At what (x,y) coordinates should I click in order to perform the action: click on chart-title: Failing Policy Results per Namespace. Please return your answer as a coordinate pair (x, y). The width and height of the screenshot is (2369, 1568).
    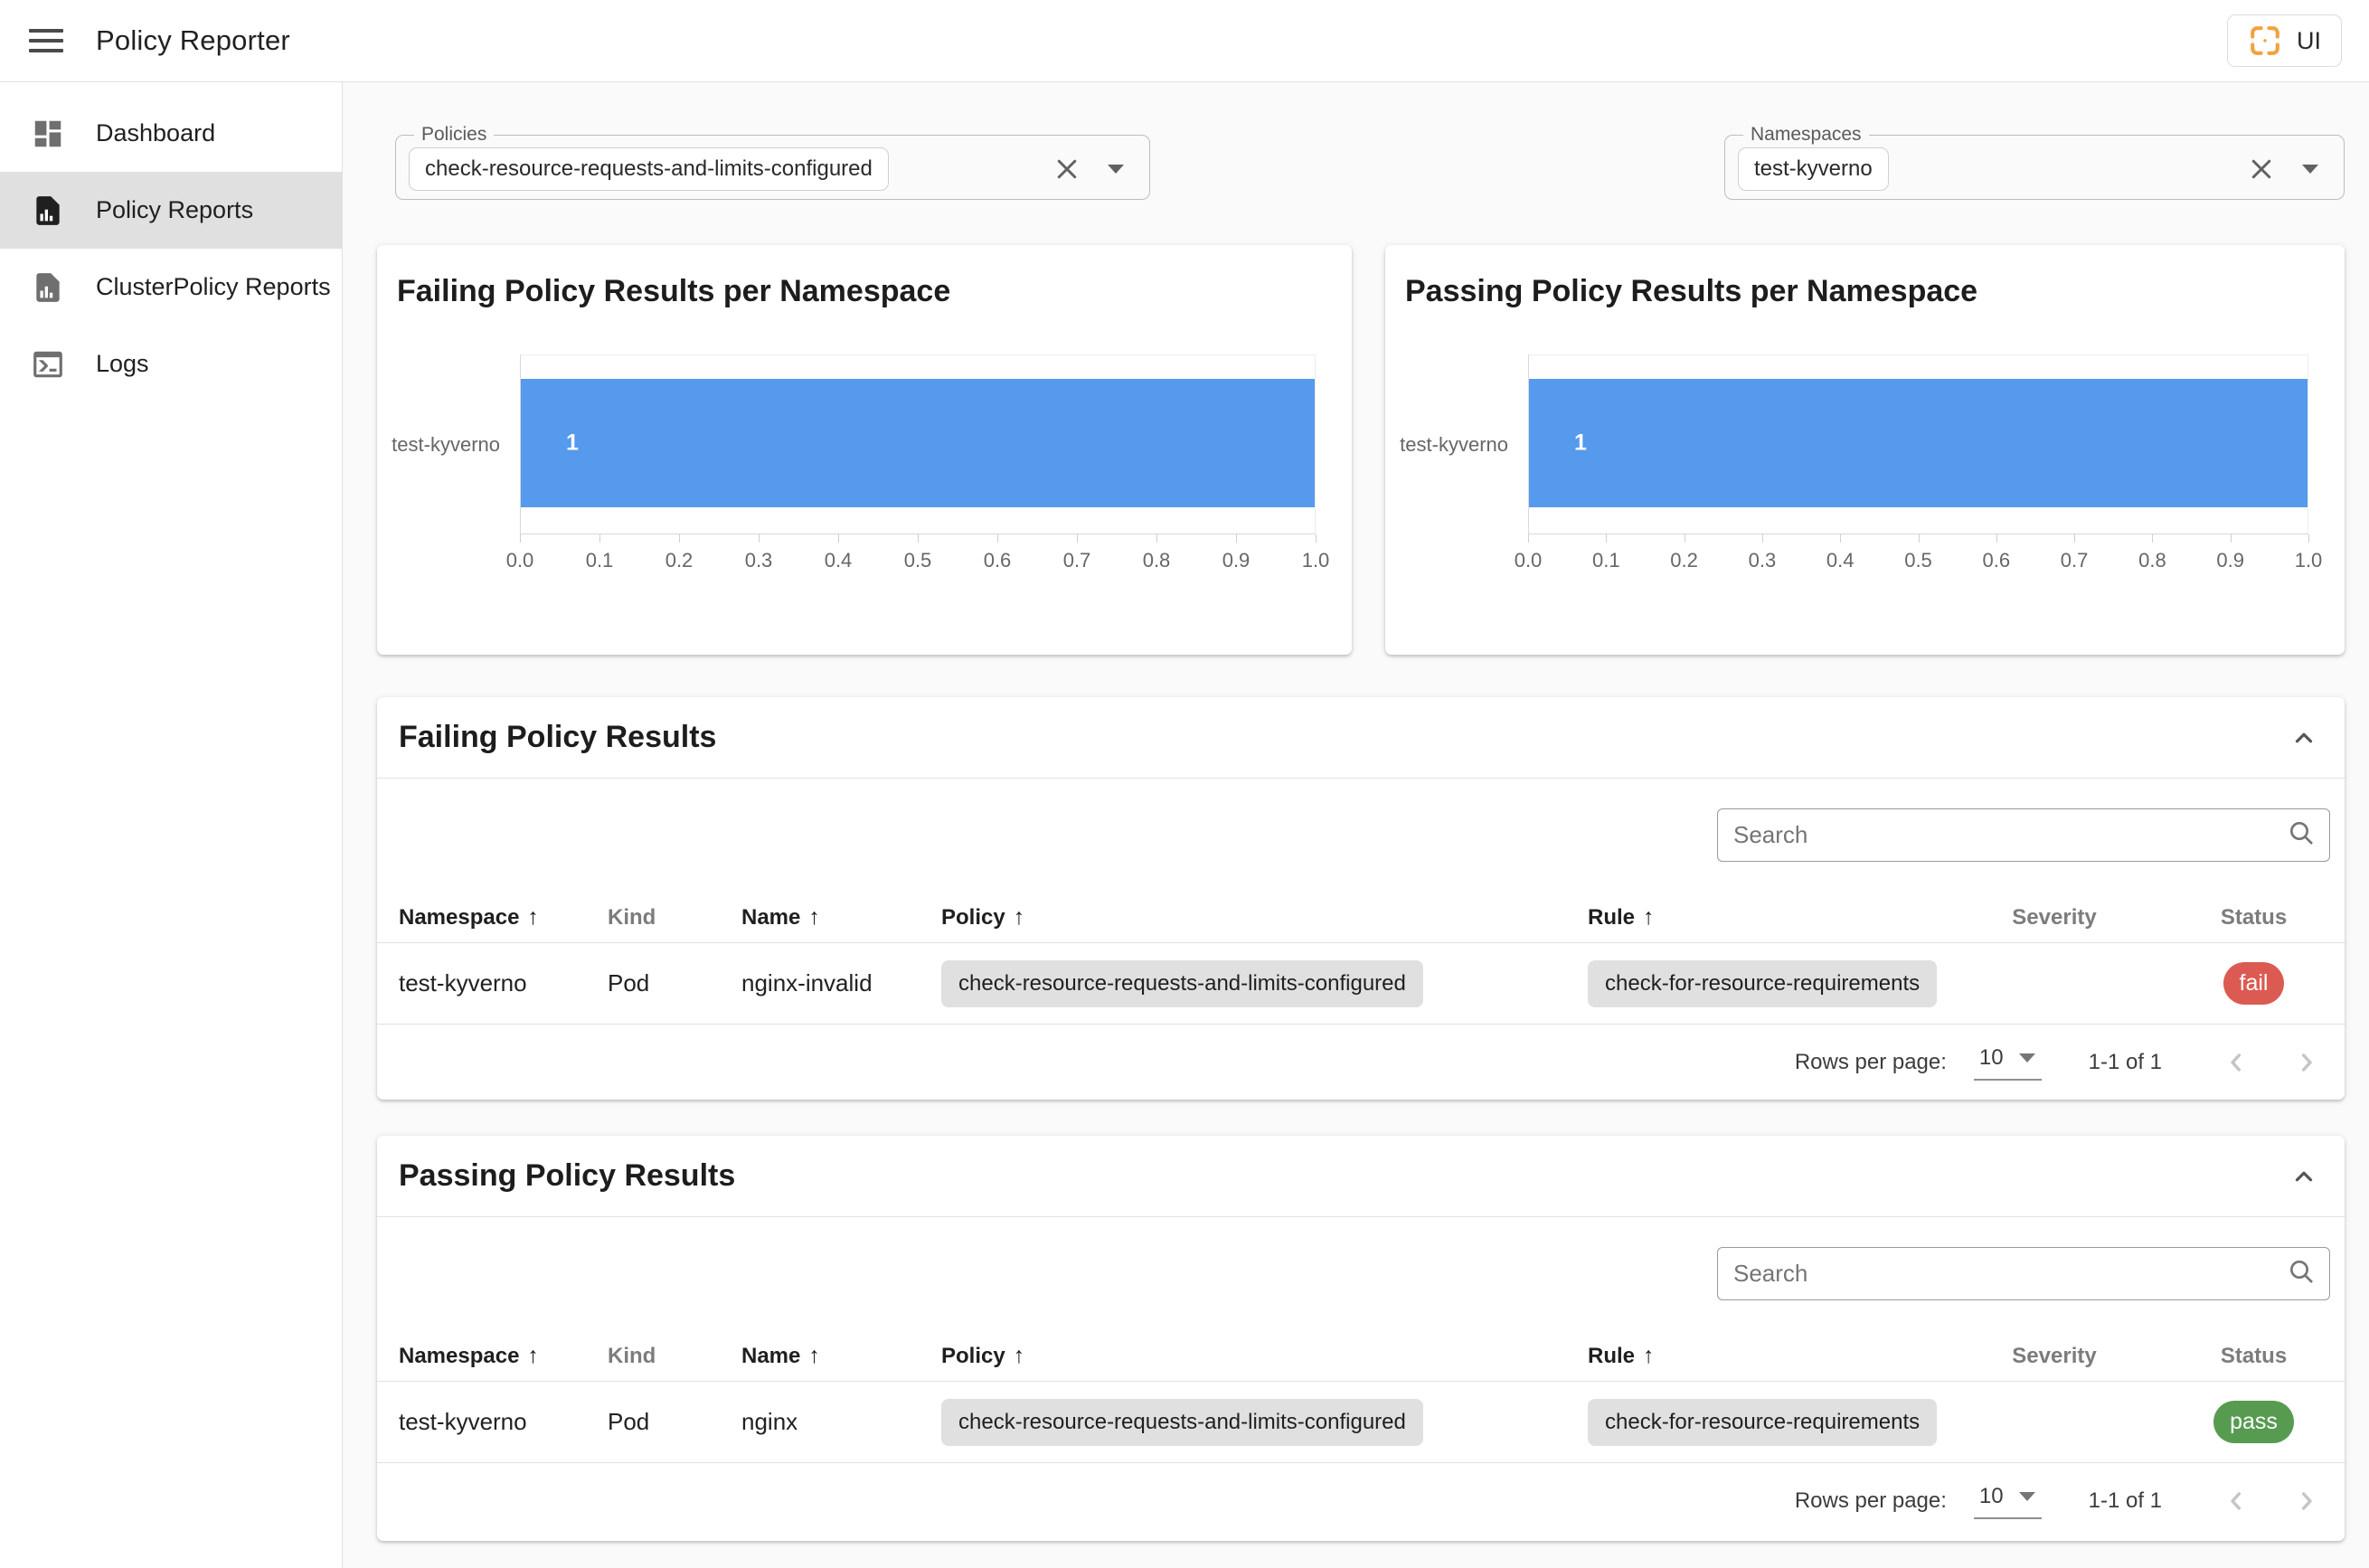
    Looking at the image, I should click on (674, 291).